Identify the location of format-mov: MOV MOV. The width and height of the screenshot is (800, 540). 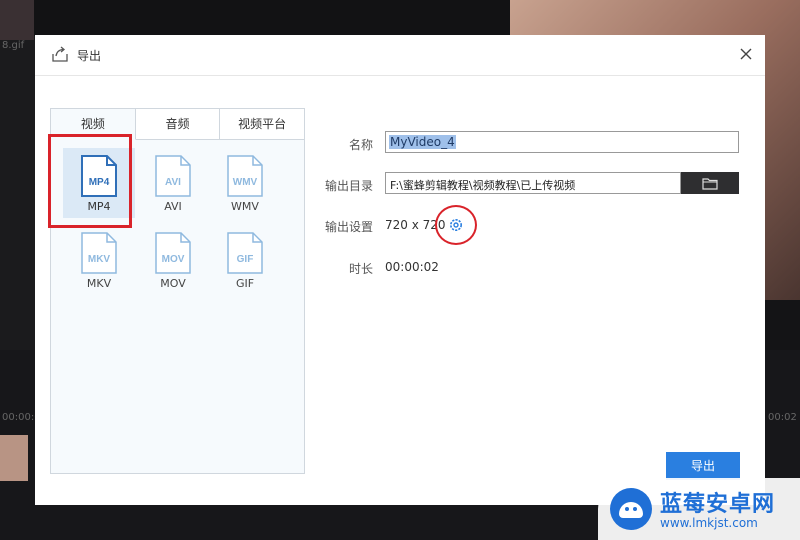
(173, 260).